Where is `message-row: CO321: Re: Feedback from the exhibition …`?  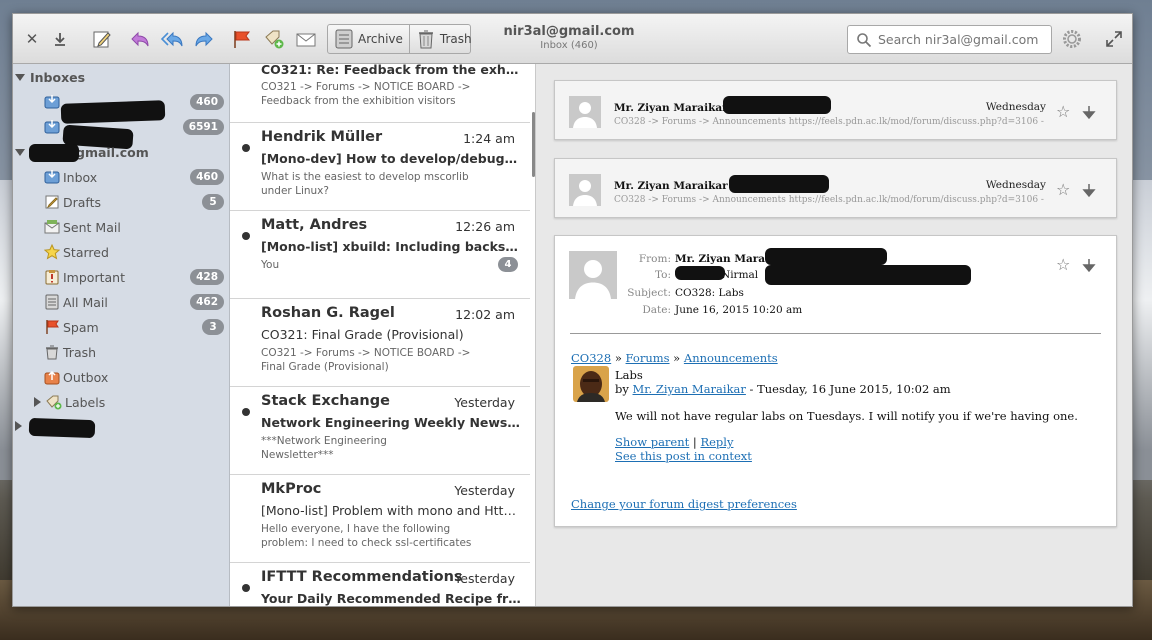
message-row: CO321: Re: Feedback from the exhibition … is located at coordinates (380, 93).